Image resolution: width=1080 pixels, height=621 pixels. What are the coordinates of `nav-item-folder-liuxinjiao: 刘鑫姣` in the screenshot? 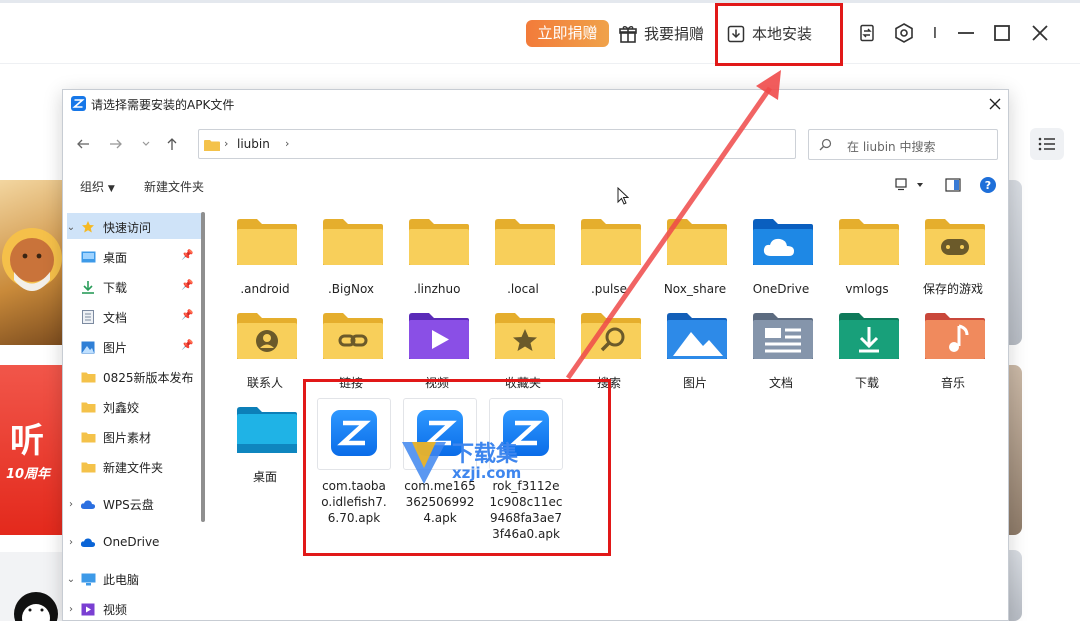 It's located at (133, 407).